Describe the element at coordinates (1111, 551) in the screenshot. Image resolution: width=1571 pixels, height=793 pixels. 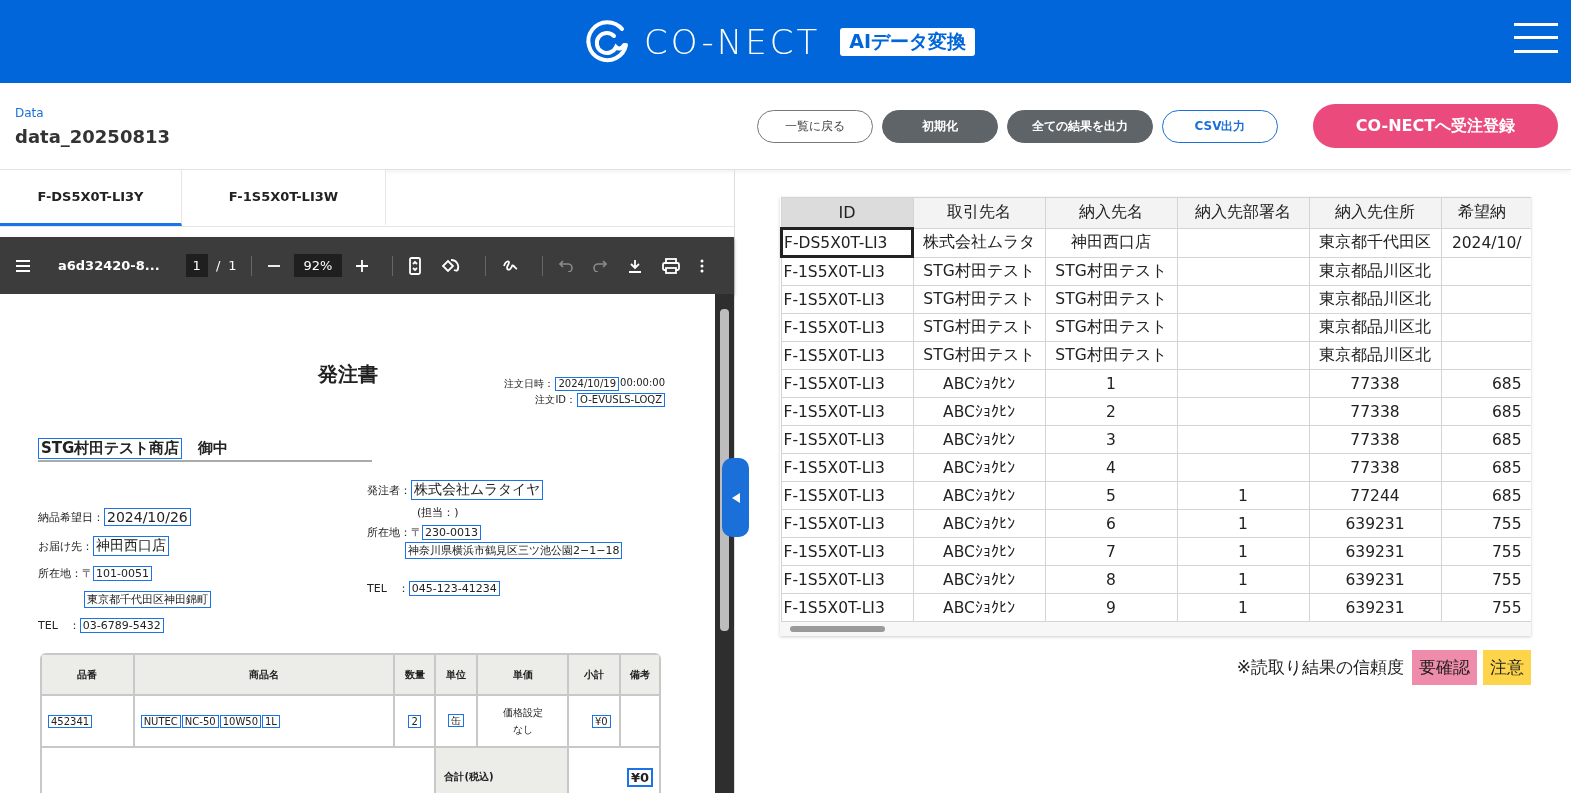
I see `table-cell: 7` at that location.